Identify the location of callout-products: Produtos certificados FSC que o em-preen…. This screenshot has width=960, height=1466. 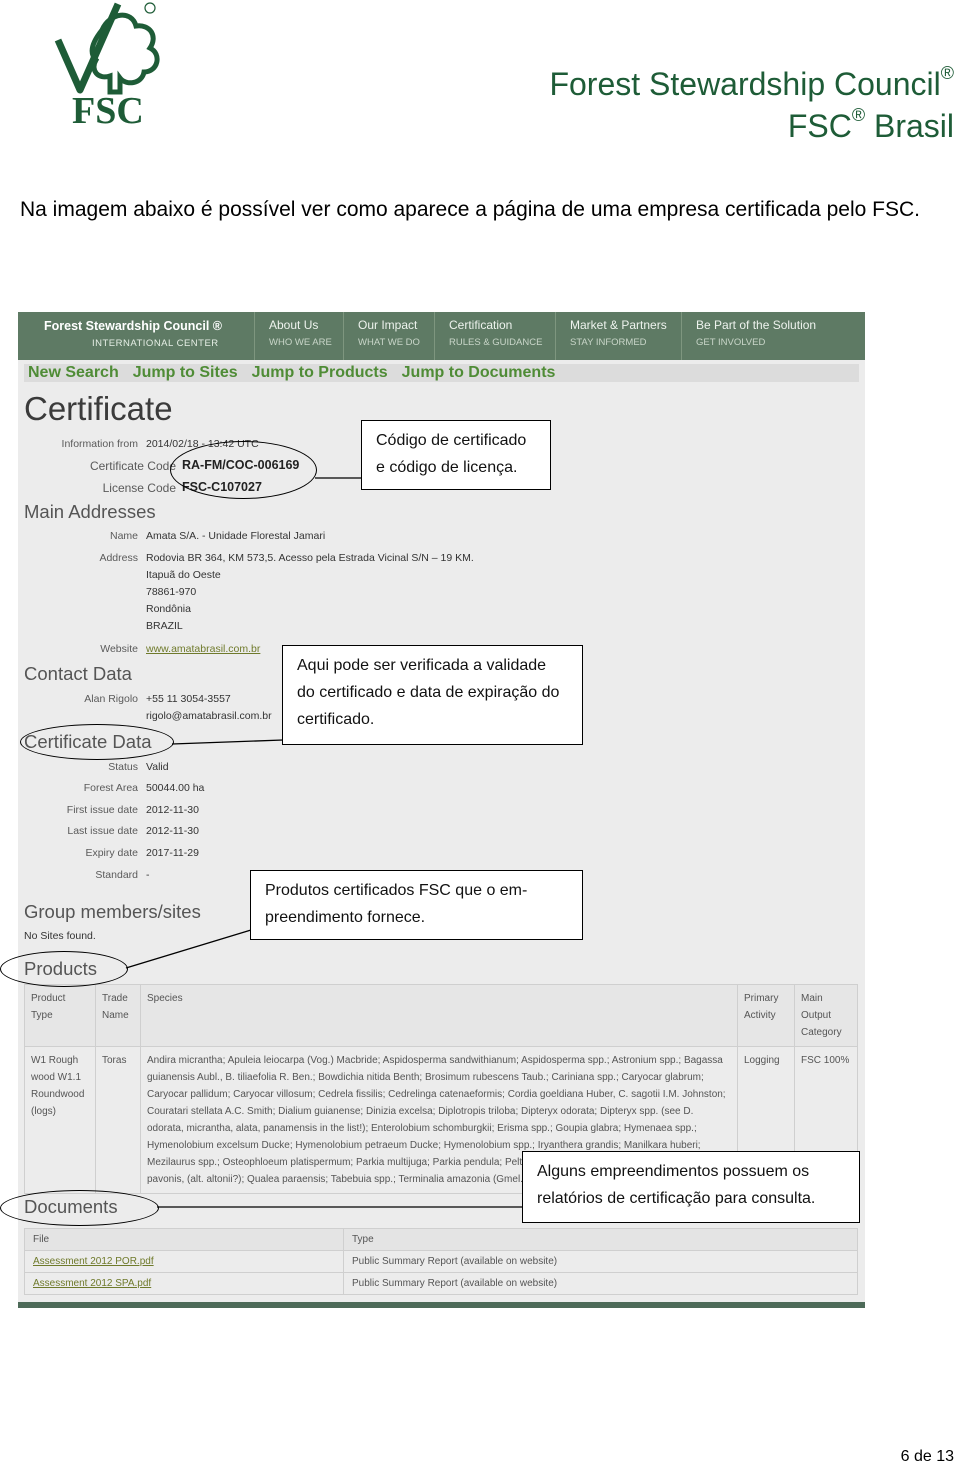
(416, 905).